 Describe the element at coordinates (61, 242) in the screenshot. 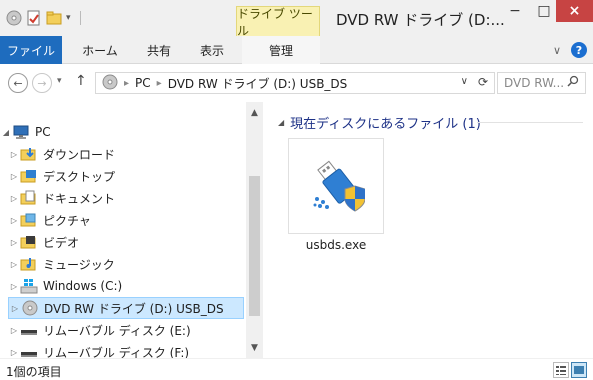

I see `tree-item-label: ビデオ` at that location.